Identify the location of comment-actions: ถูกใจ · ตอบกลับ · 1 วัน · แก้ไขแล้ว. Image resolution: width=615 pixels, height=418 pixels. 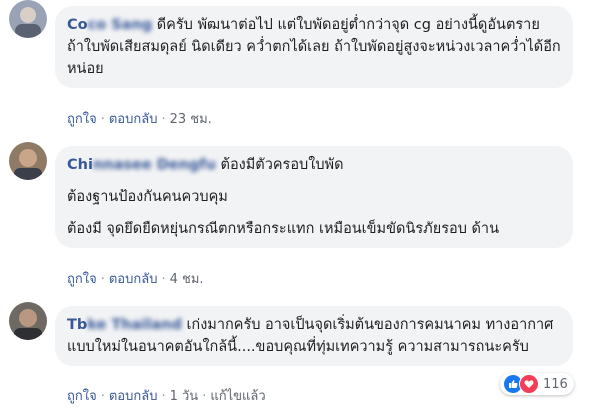
(166, 396).